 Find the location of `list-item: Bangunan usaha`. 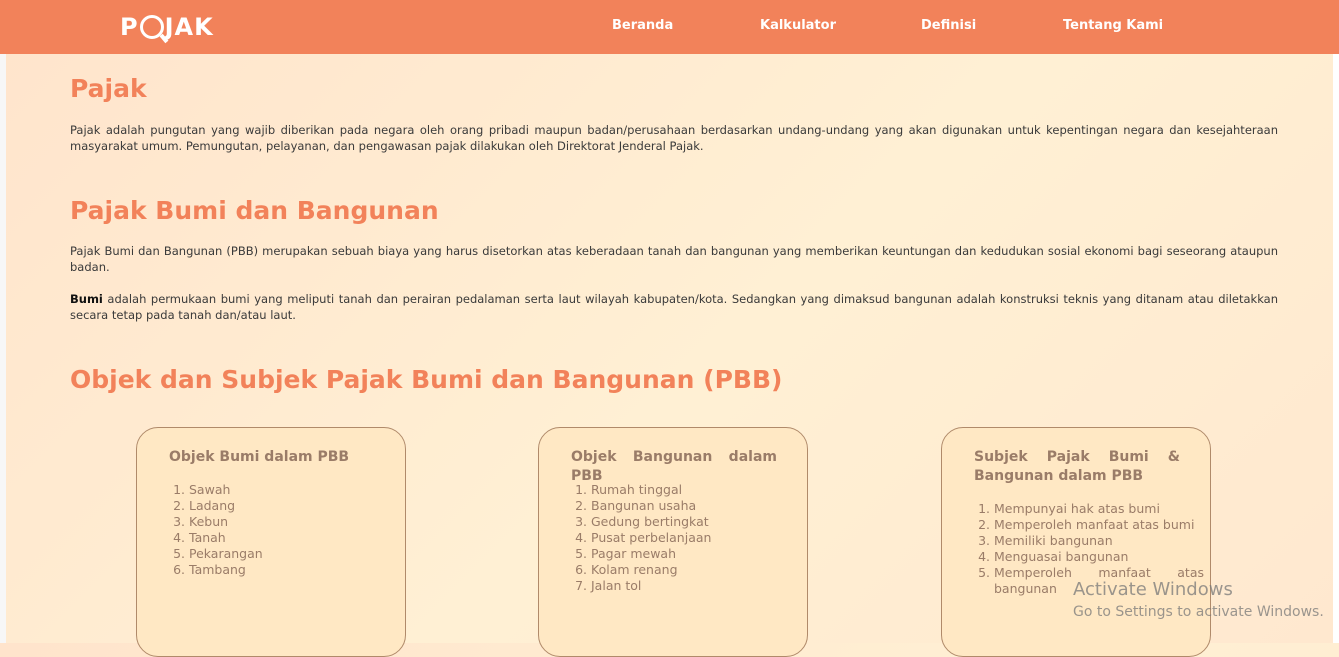

list-item: Bangunan usaha is located at coordinates (696, 506).